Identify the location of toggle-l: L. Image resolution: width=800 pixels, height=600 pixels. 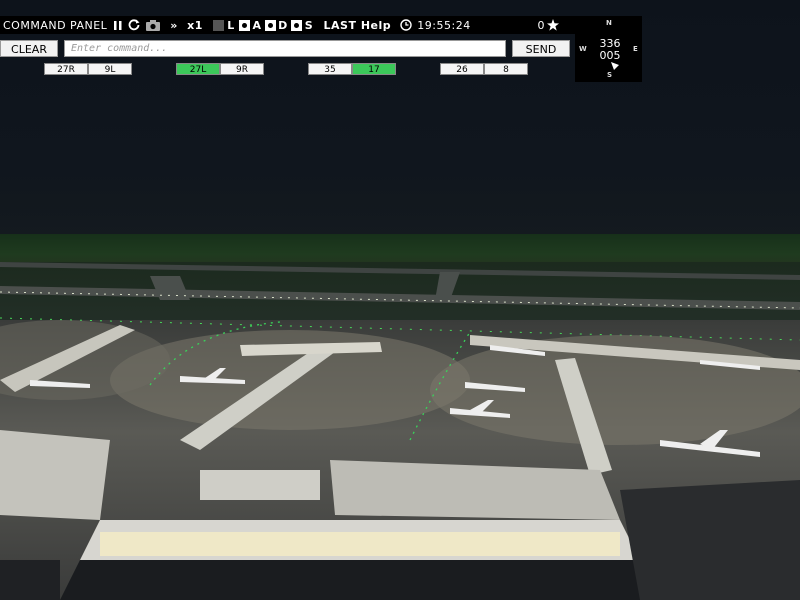
(231, 25).